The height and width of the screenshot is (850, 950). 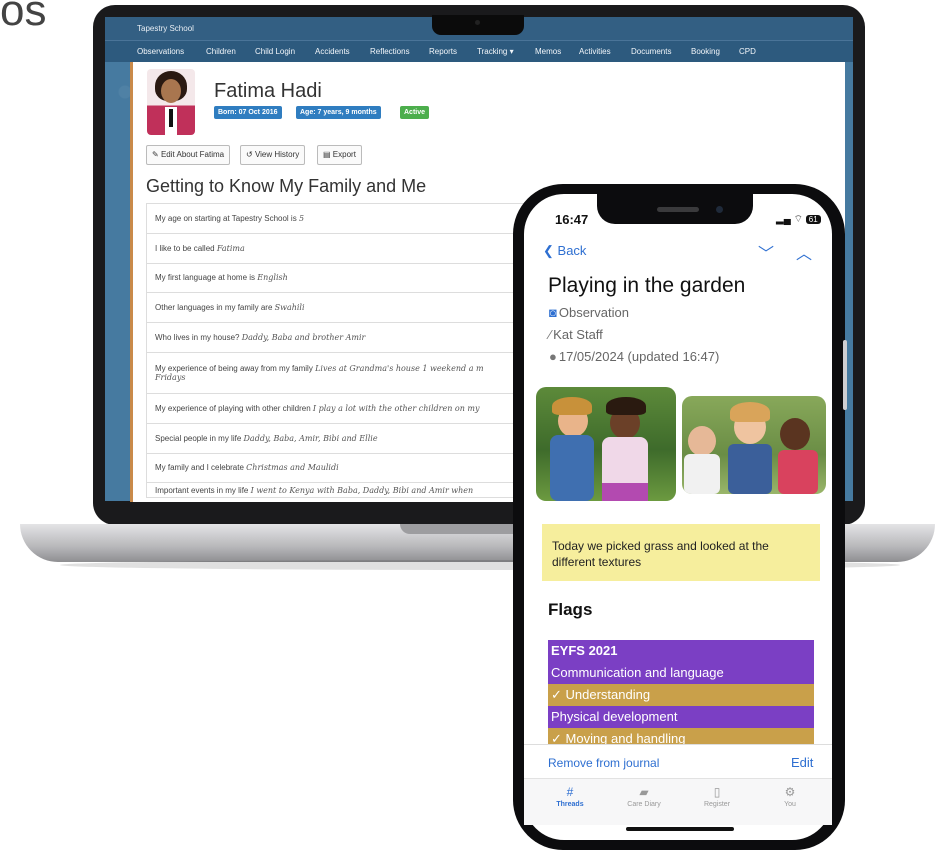 What do you see at coordinates (415, 112) in the screenshot?
I see `status-badge: Active` at bounding box center [415, 112].